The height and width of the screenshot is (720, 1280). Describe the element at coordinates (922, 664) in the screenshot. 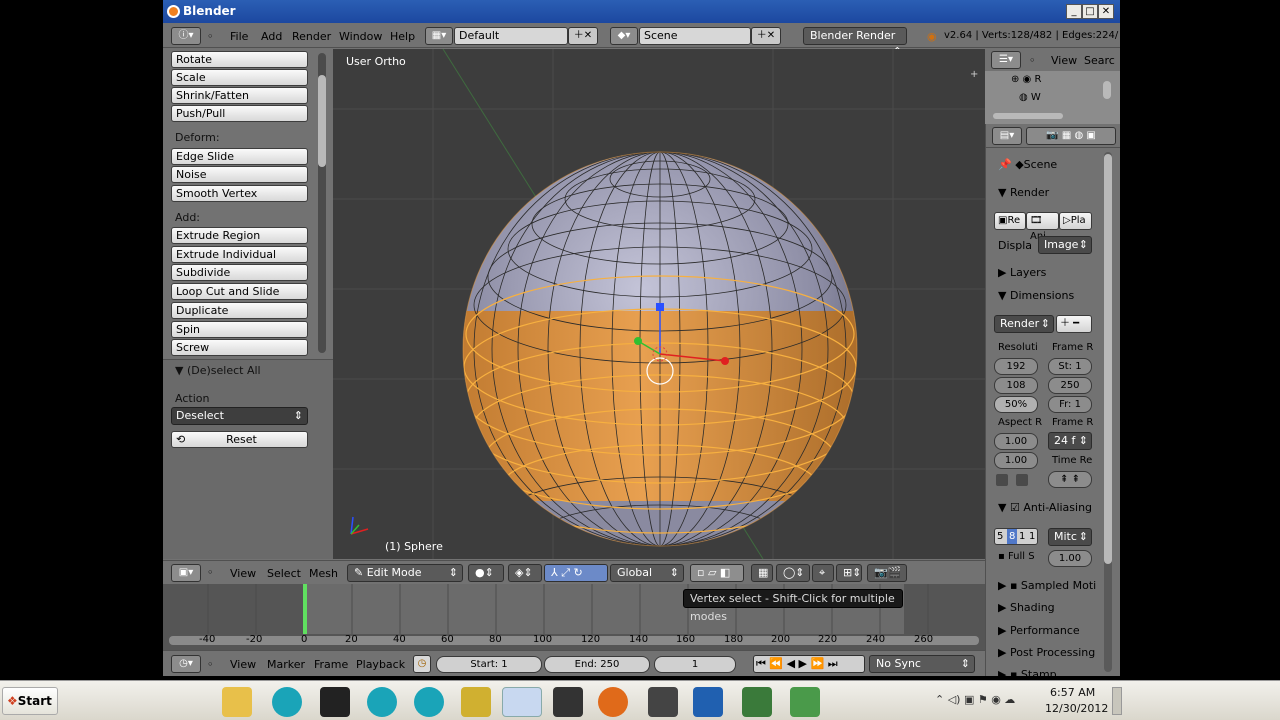

I see `sync-mode-select: No Sync ⇕` at that location.